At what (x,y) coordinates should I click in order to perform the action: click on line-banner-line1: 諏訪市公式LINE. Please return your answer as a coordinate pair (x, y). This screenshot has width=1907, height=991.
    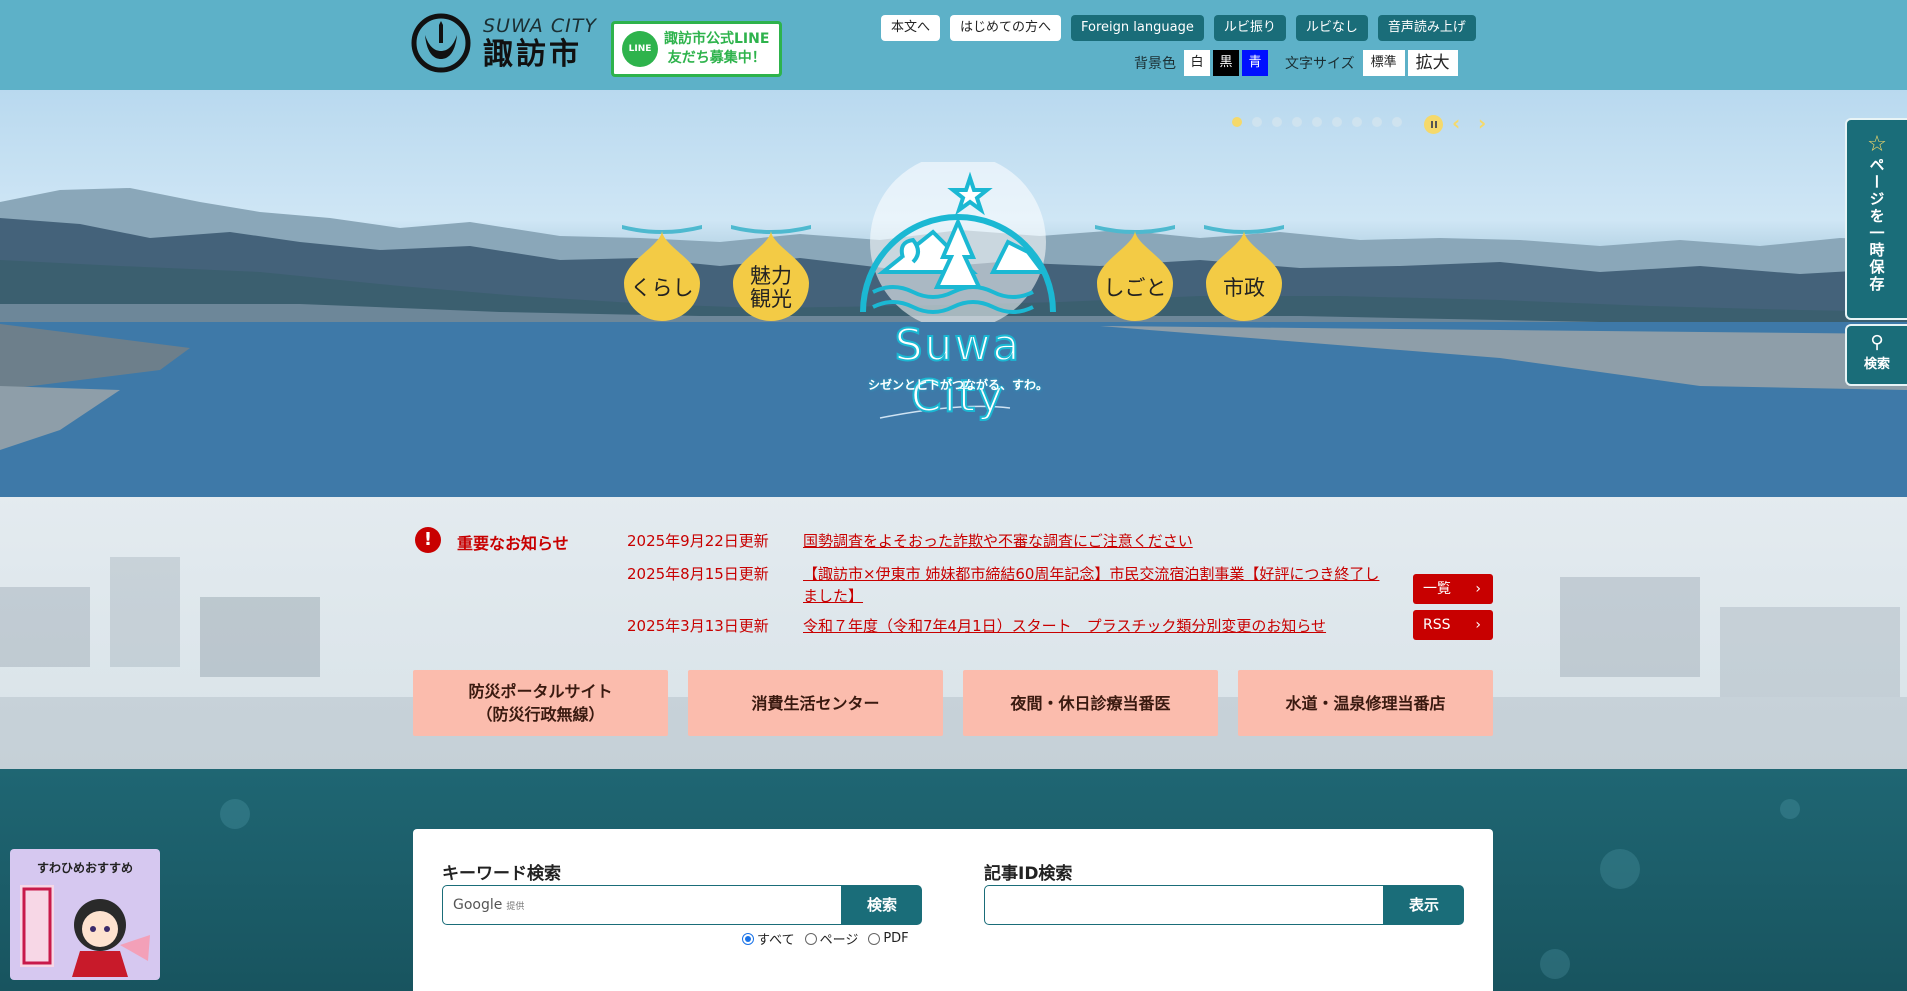
    Looking at the image, I should click on (717, 39).